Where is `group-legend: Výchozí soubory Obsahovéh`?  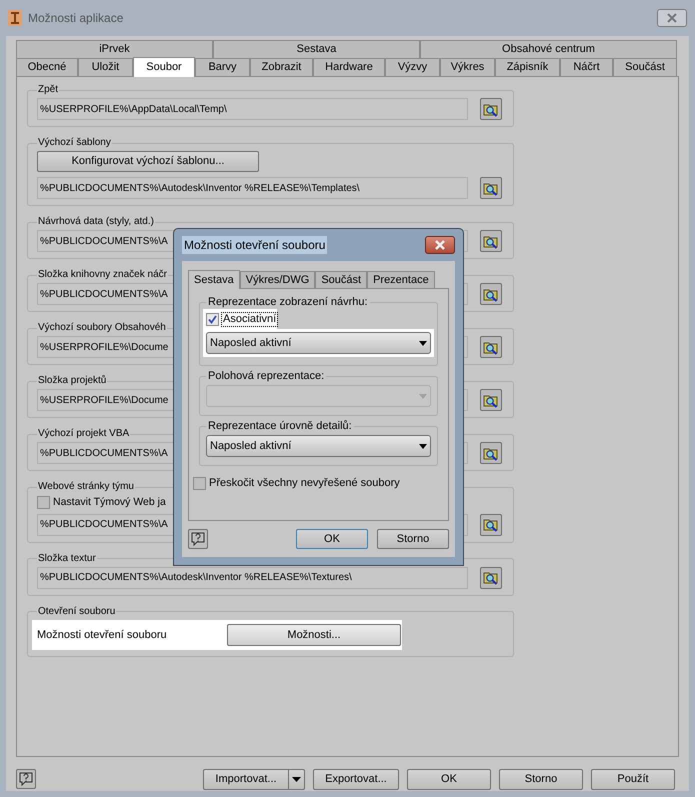 group-legend: Výchozí soubory Obsahovéh is located at coordinates (102, 328).